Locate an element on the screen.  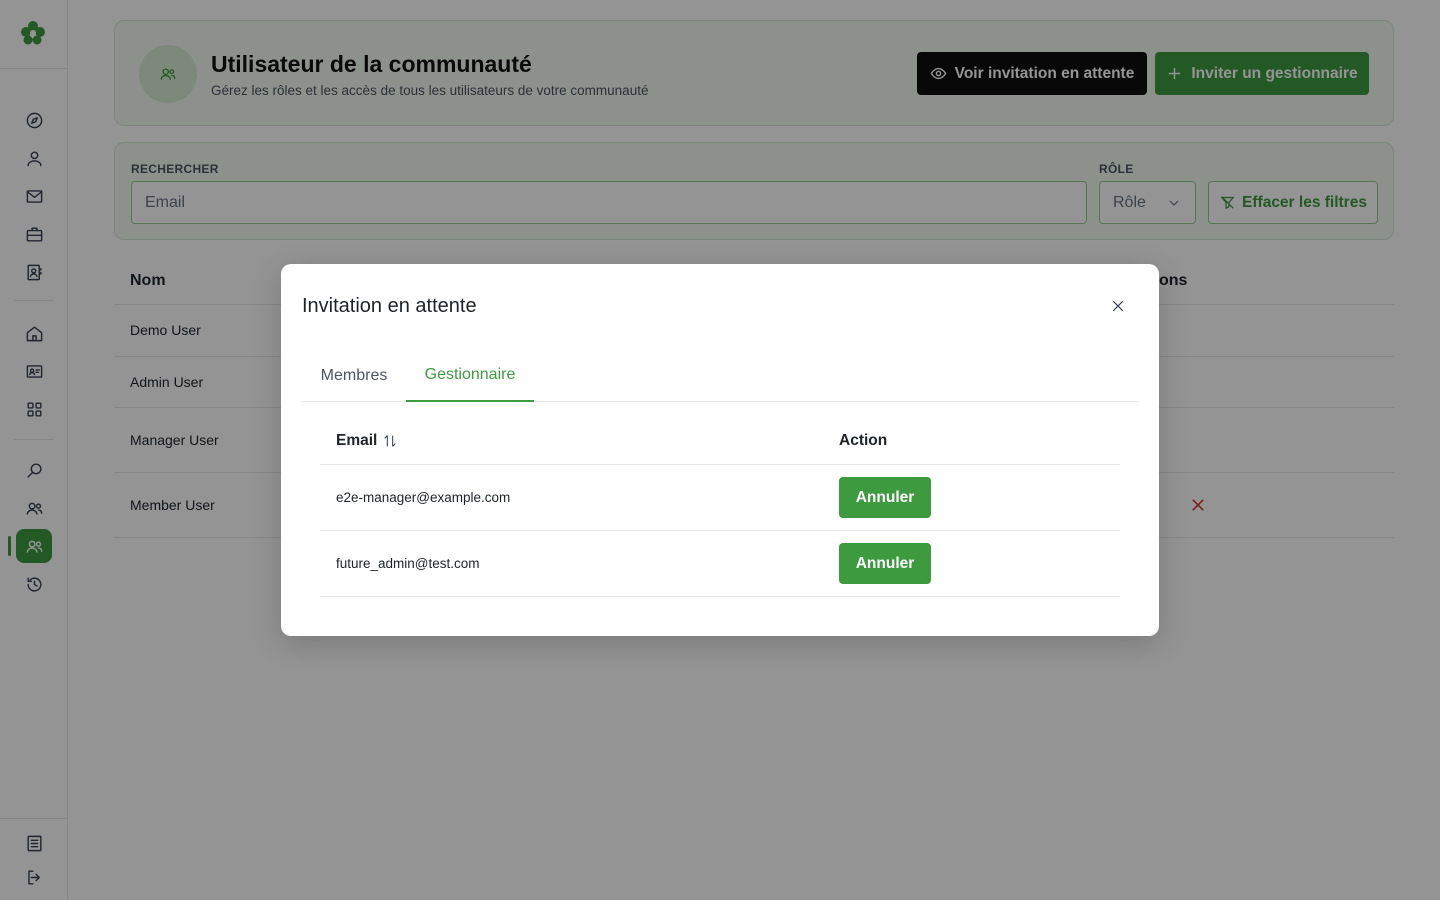
close-icon is located at coordinates (1118, 306).